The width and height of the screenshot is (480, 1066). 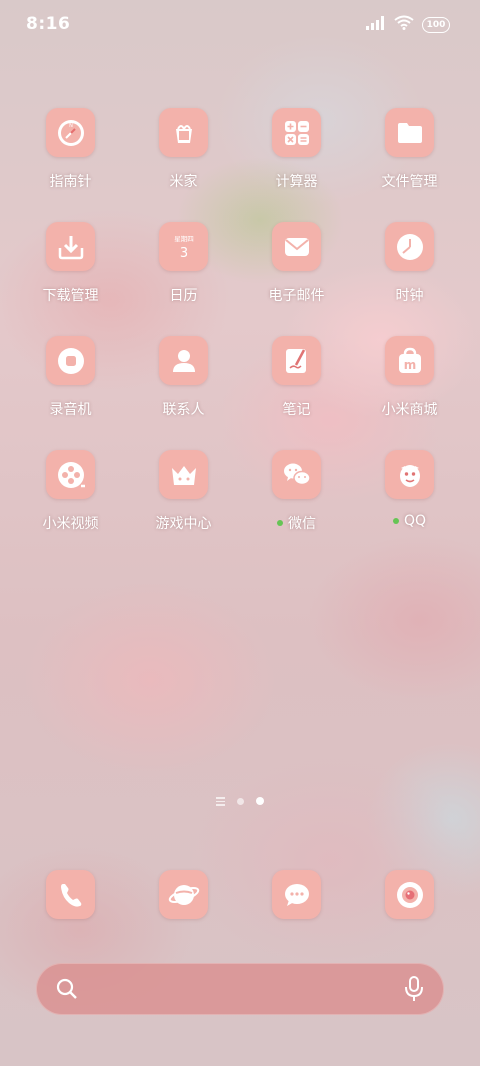 I want to click on mic-icon, so click(x=414, y=991).